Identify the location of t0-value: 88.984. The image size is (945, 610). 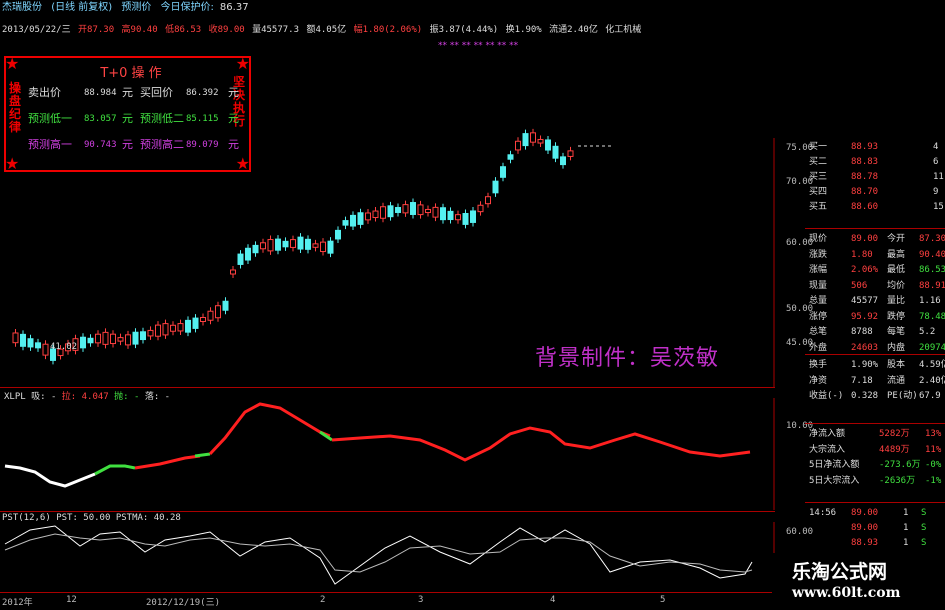
(100, 93).